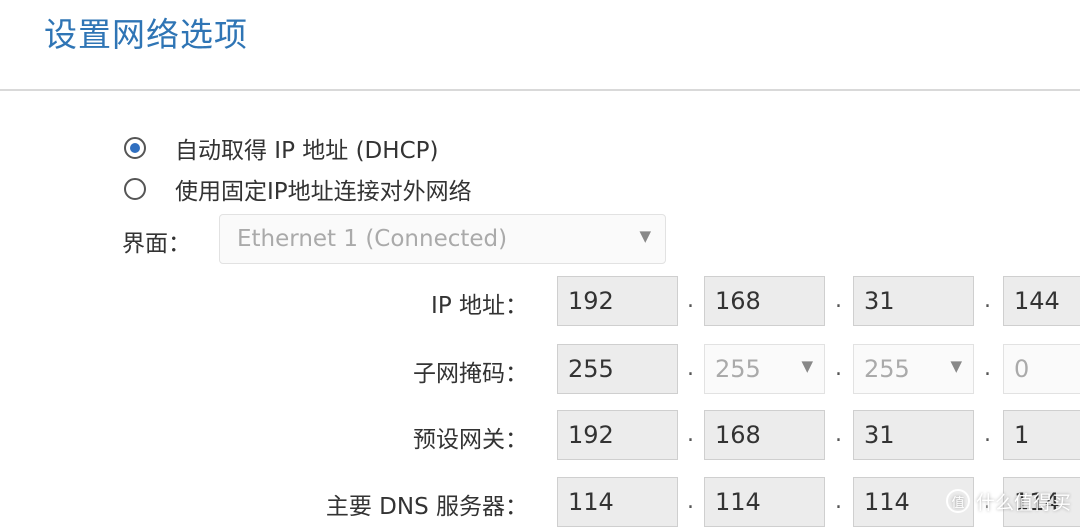 The image size is (1080, 527). Describe the element at coordinates (913, 435) in the screenshot. I see `gateway-octet-3: 31` at that location.